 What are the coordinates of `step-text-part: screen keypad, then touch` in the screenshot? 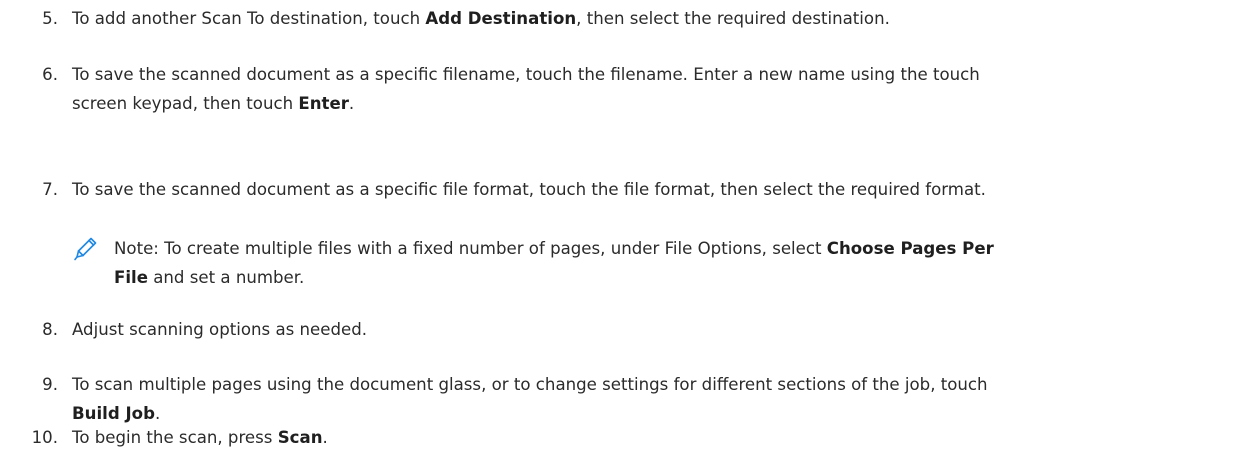 It's located at (185, 103).